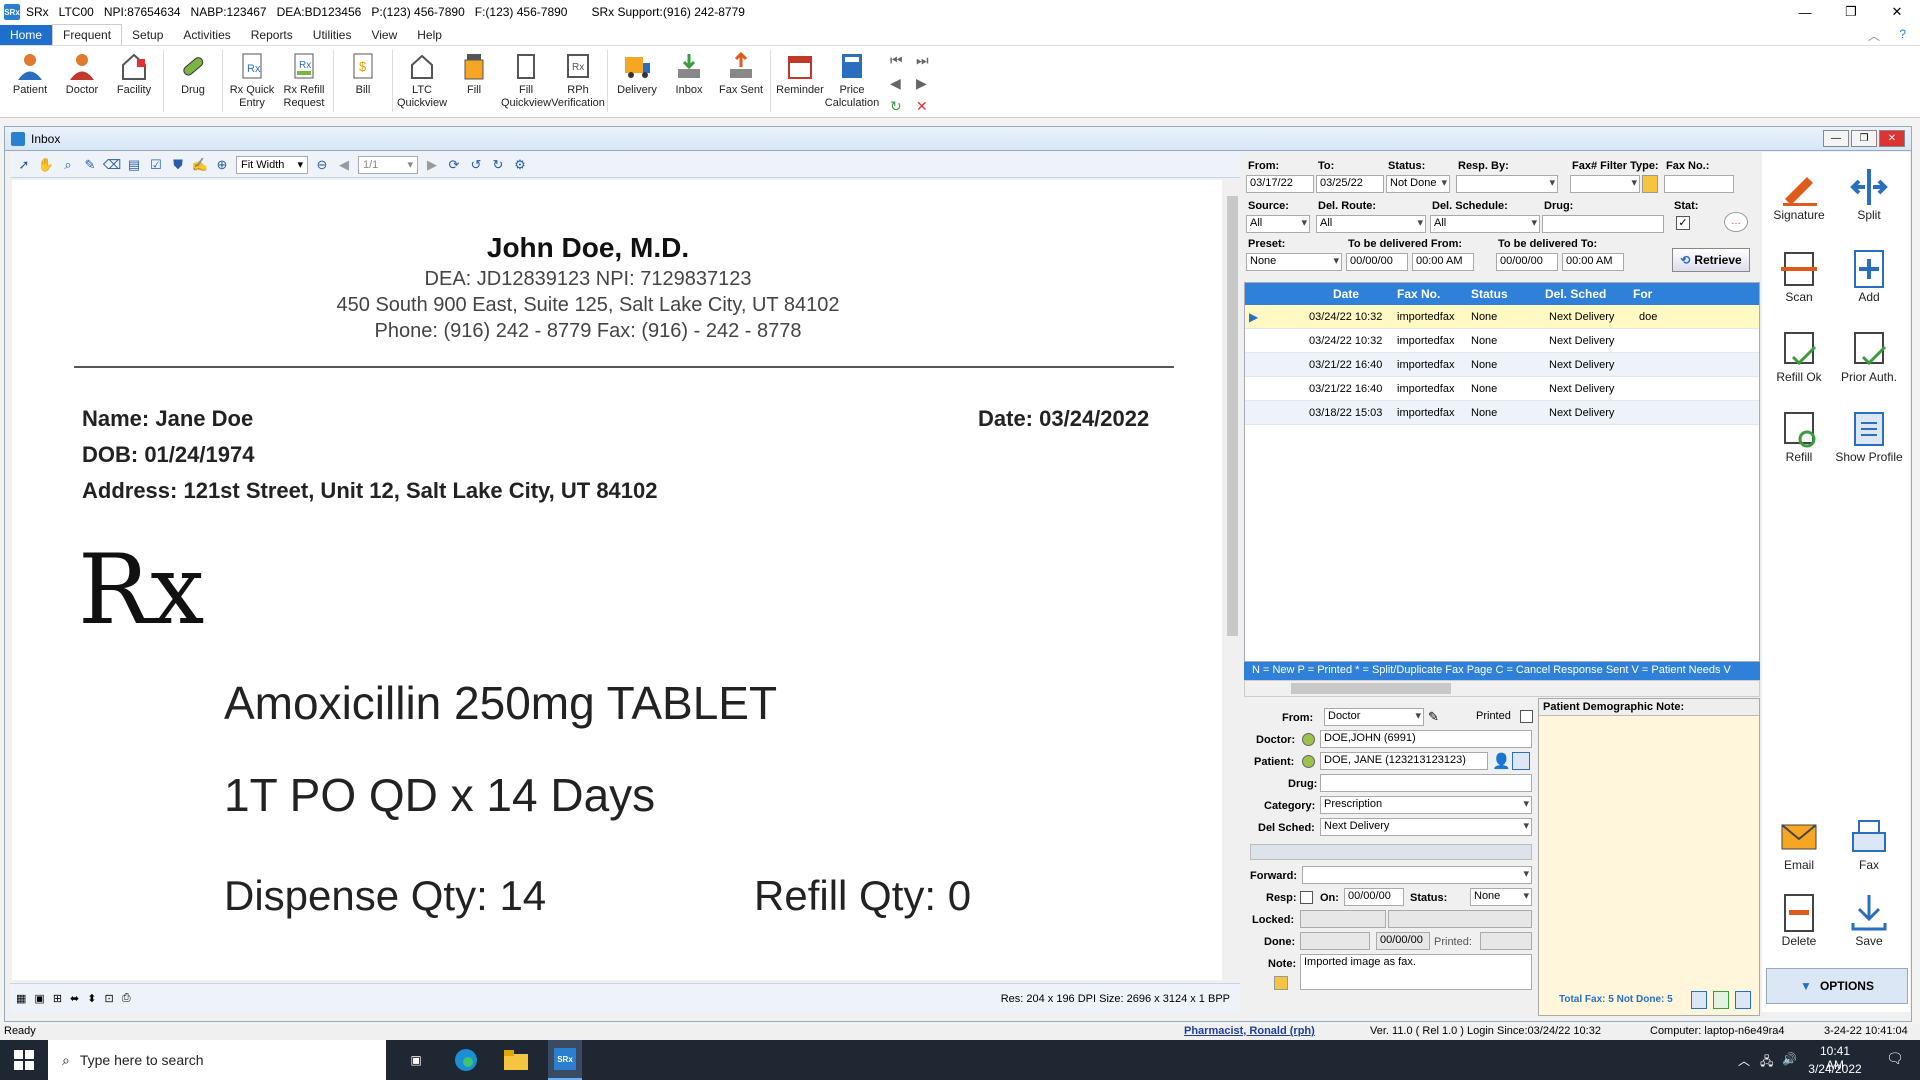 This screenshot has width=1920, height=1080. I want to click on col-for: For, so click(1642, 294).